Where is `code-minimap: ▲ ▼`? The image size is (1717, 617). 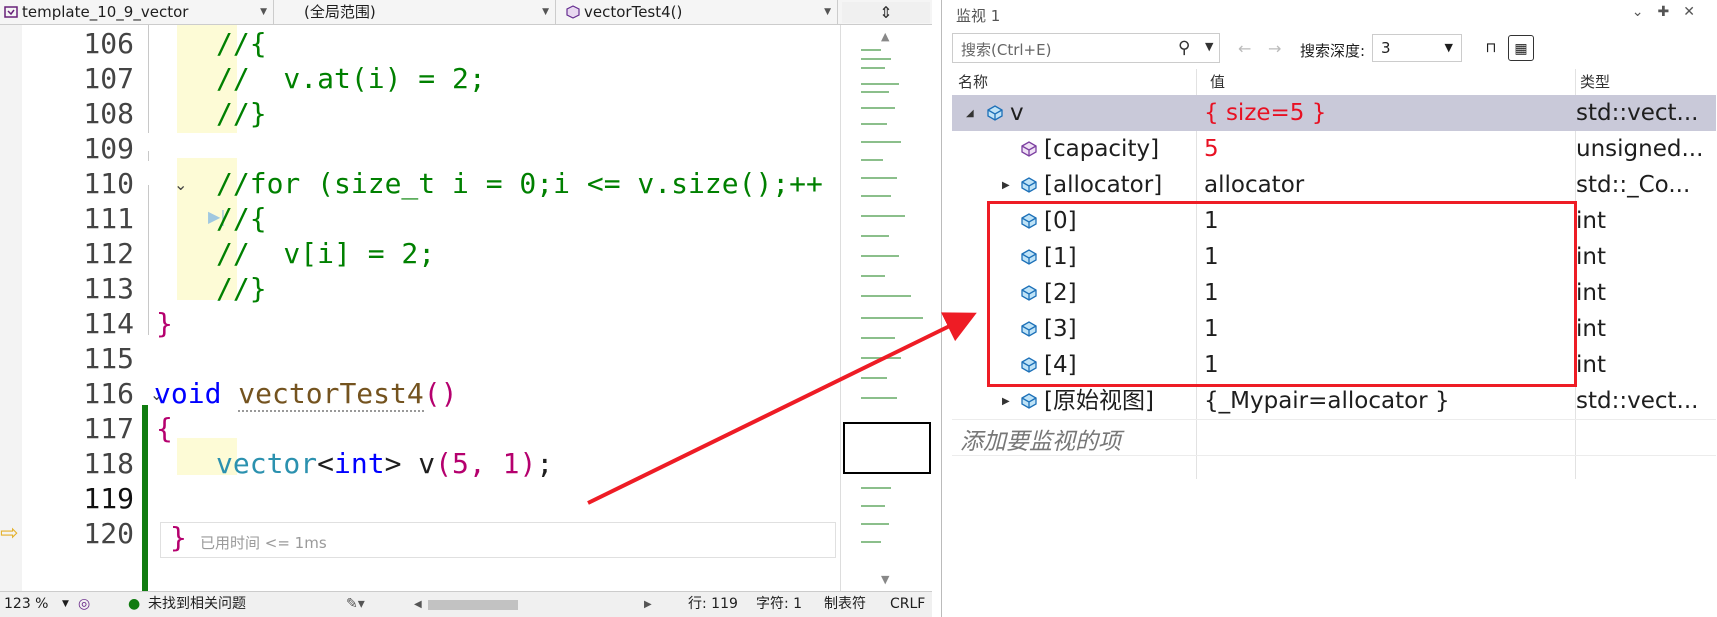 code-minimap: ▲ ▼ is located at coordinates (886, 308).